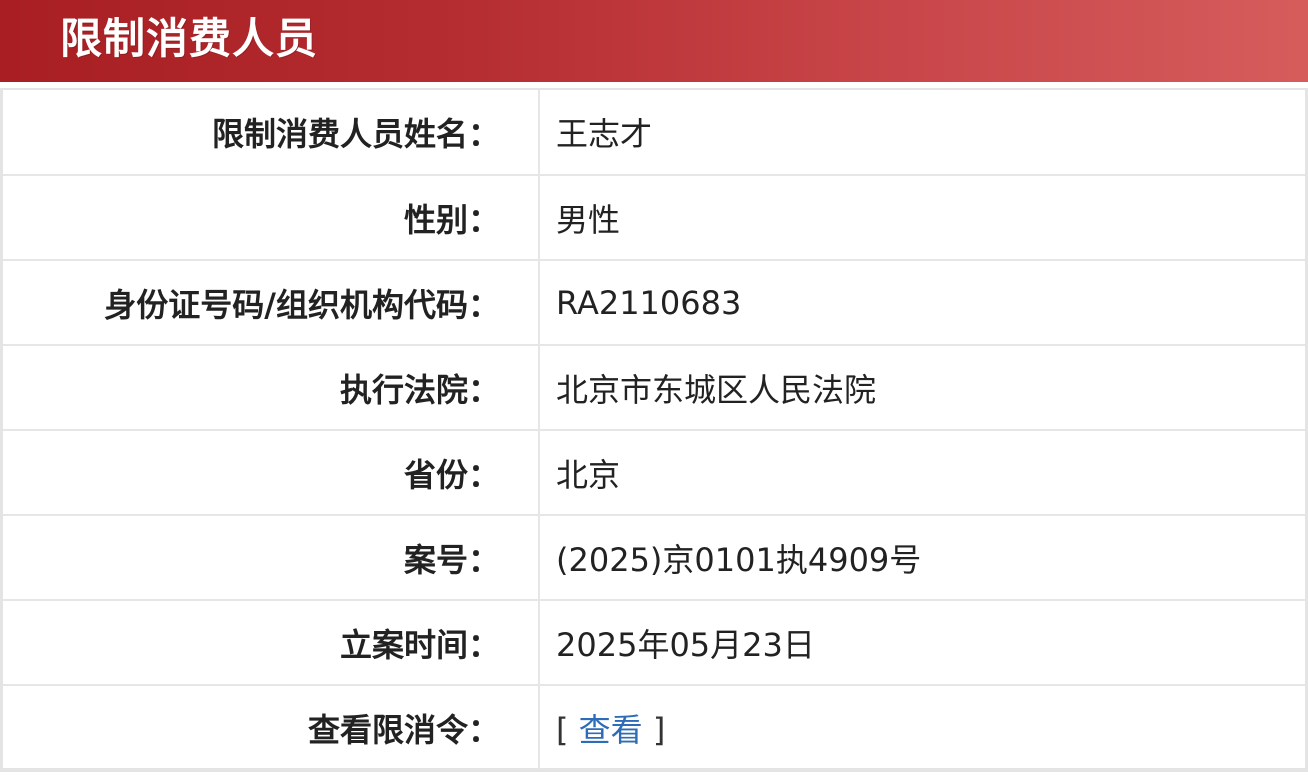 Image resolution: width=1308 pixels, height=784 pixels. Describe the element at coordinates (922, 133) in the screenshot. I see `name-value: 王志才` at that location.